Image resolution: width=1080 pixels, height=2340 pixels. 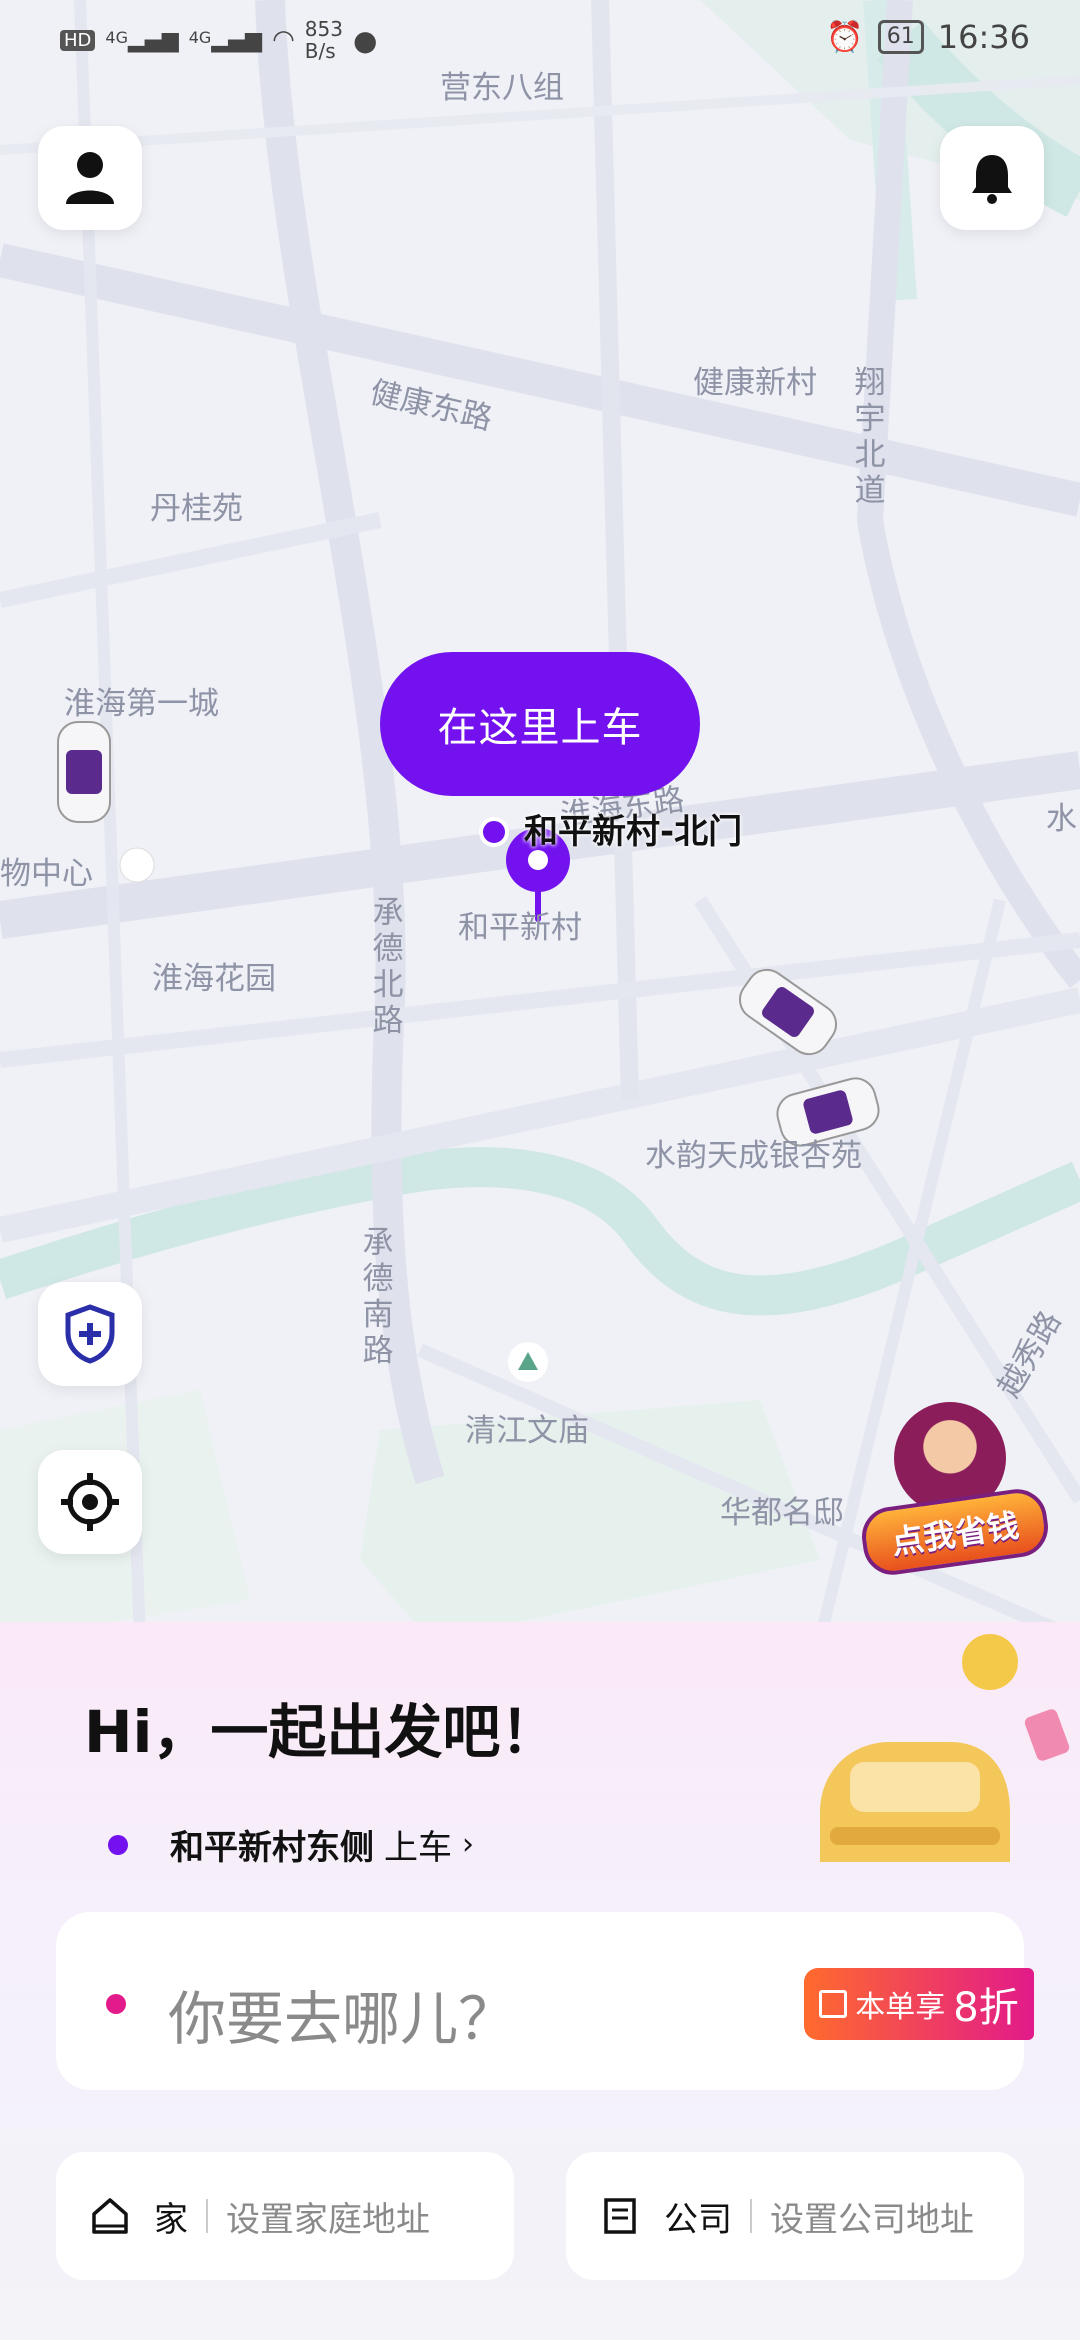 What do you see at coordinates (540, 40) in the screenshot?
I see `status-bar: HD 4G▂▄▆ 4G▂▄▆ ◠ 853 B/s ● ⏰ 61 16:36` at bounding box center [540, 40].